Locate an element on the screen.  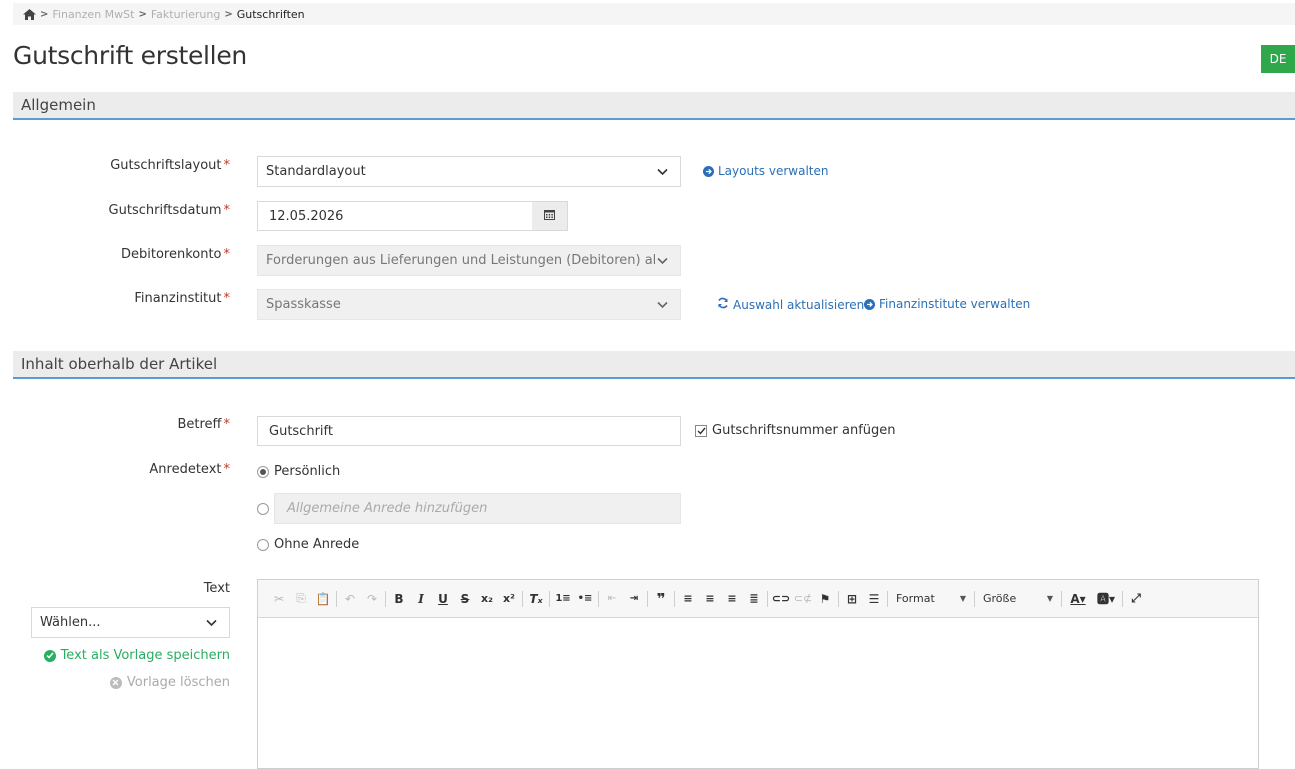
numbered-list-icon: 1≡ is located at coordinates (563, 599).